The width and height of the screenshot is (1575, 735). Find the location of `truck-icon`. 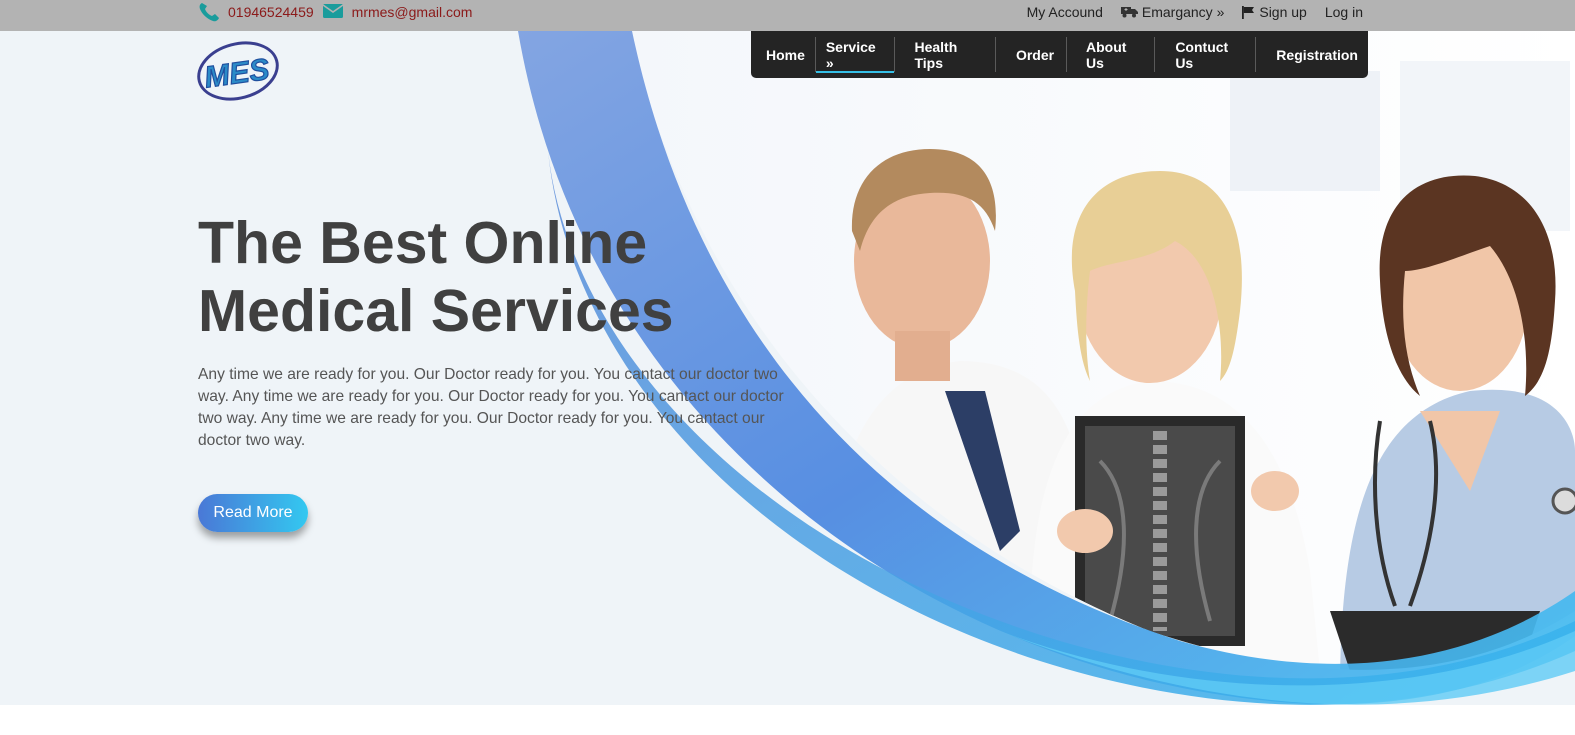

truck-icon is located at coordinates (1129, 12).